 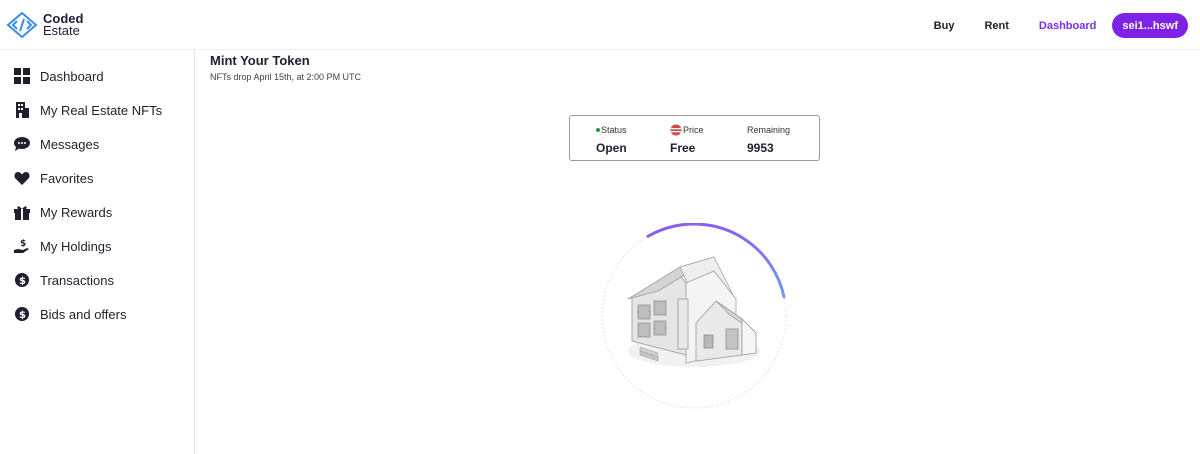 I want to click on status-dot-icon, so click(x=598, y=130).